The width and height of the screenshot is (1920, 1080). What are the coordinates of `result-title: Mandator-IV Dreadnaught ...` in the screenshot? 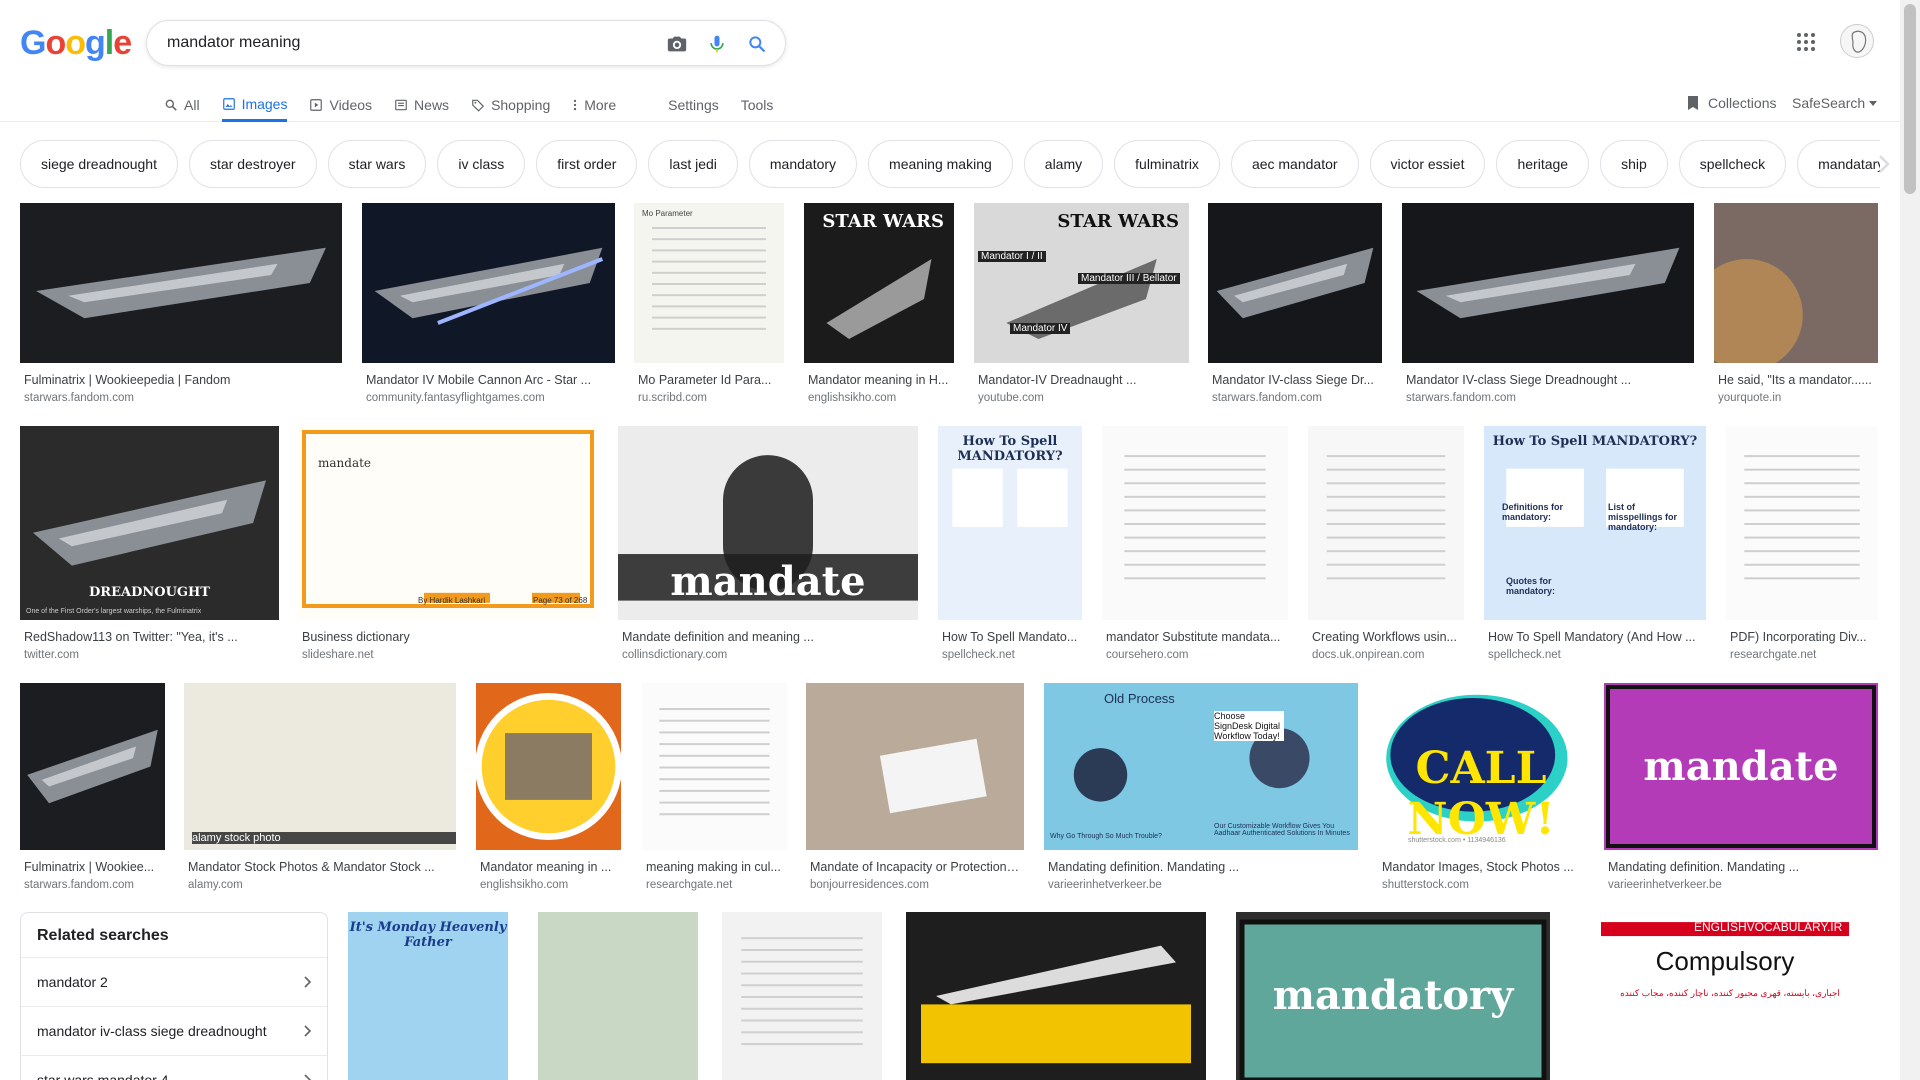 It's located at (1081, 380).